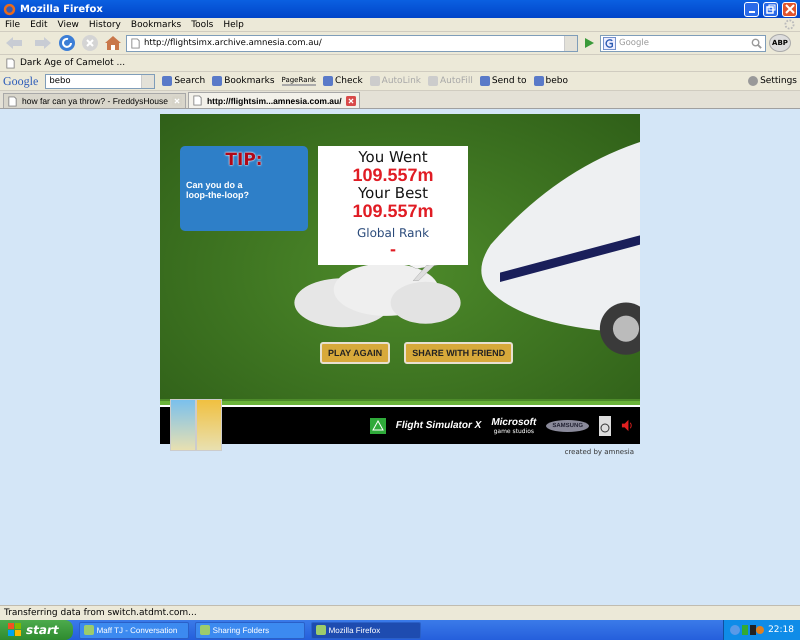 This screenshot has height=640, width=800. I want to click on address-field: http://flightsimx.archive.amnesia.com.au/, so click(352, 43).